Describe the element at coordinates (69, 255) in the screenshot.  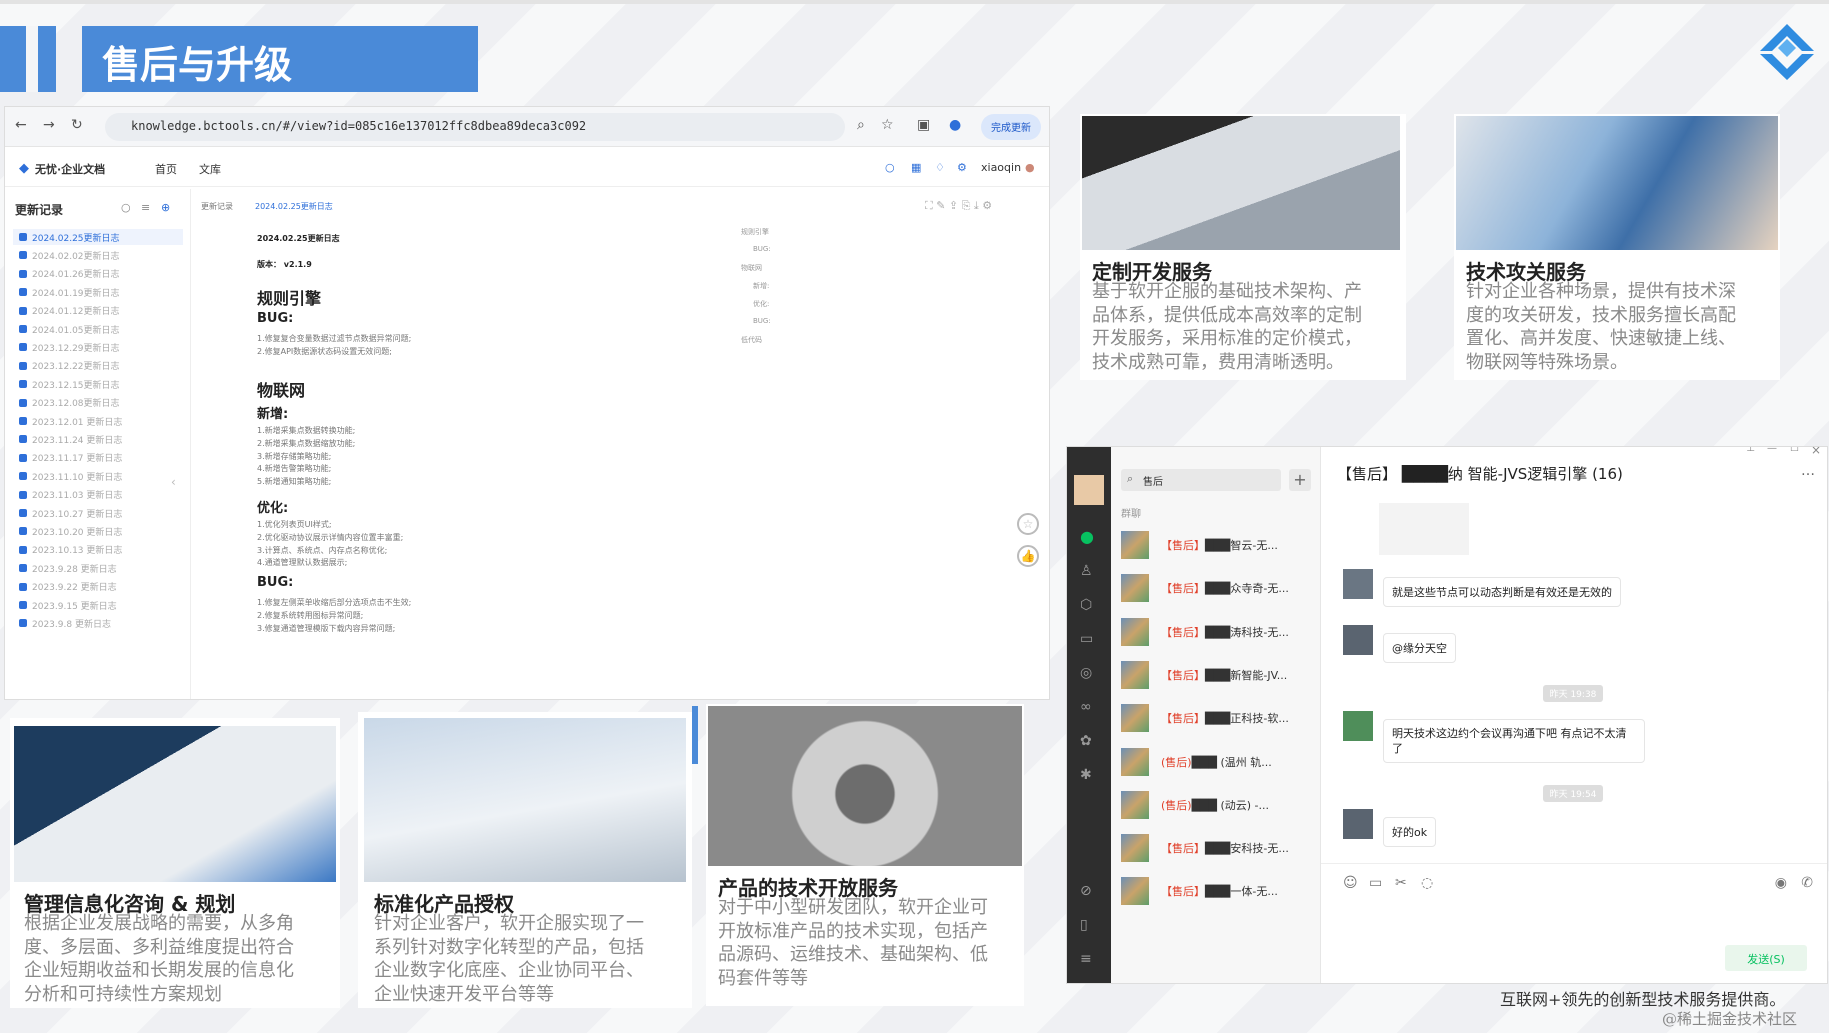
I see `sidebar-item: 2024.02.02更新日志` at that location.